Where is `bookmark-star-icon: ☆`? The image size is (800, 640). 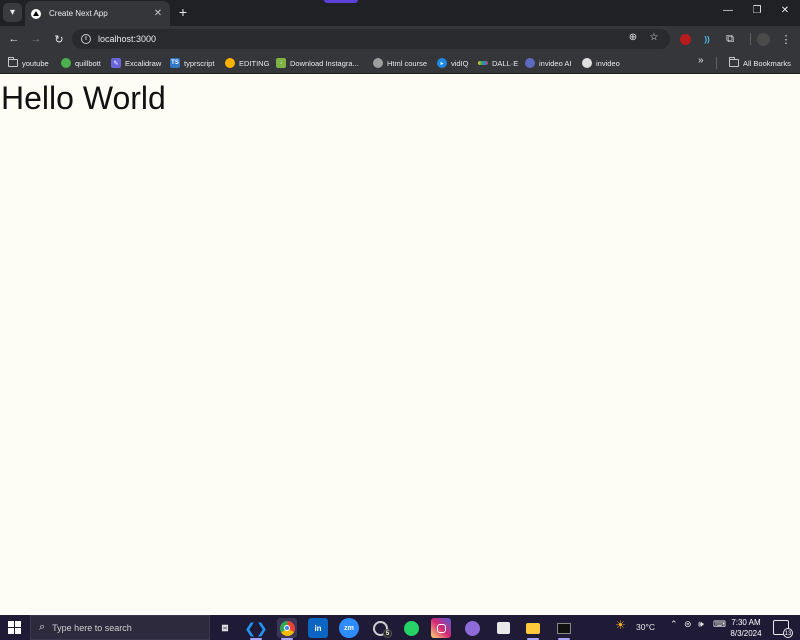 bookmark-star-icon: ☆ is located at coordinates (654, 37).